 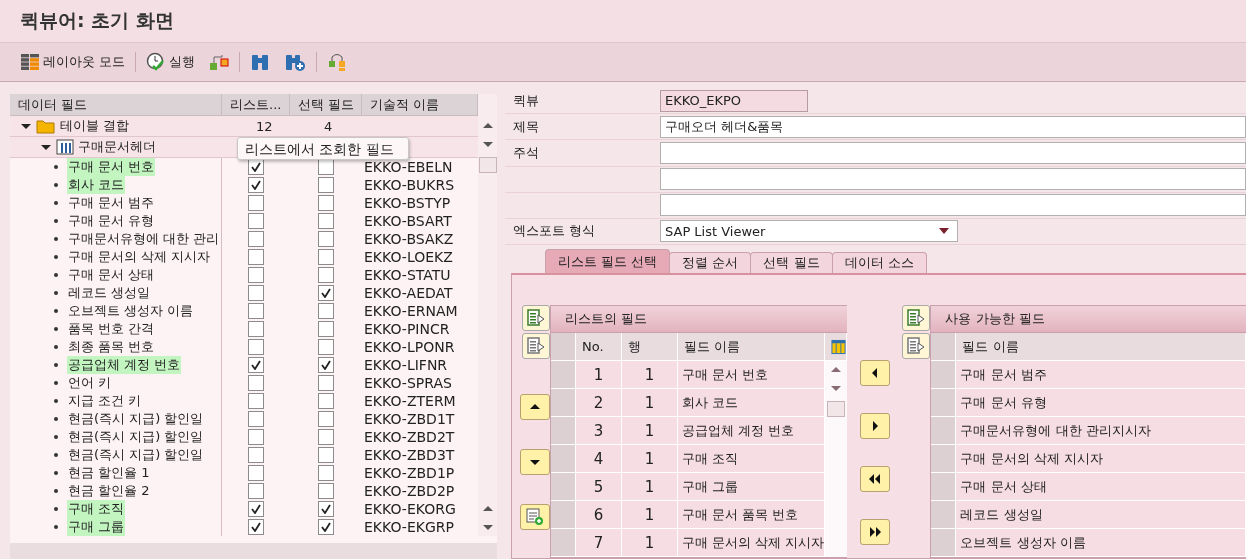 I want to click on tree-node-label: 테이블 결합, so click(x=95, y=126).